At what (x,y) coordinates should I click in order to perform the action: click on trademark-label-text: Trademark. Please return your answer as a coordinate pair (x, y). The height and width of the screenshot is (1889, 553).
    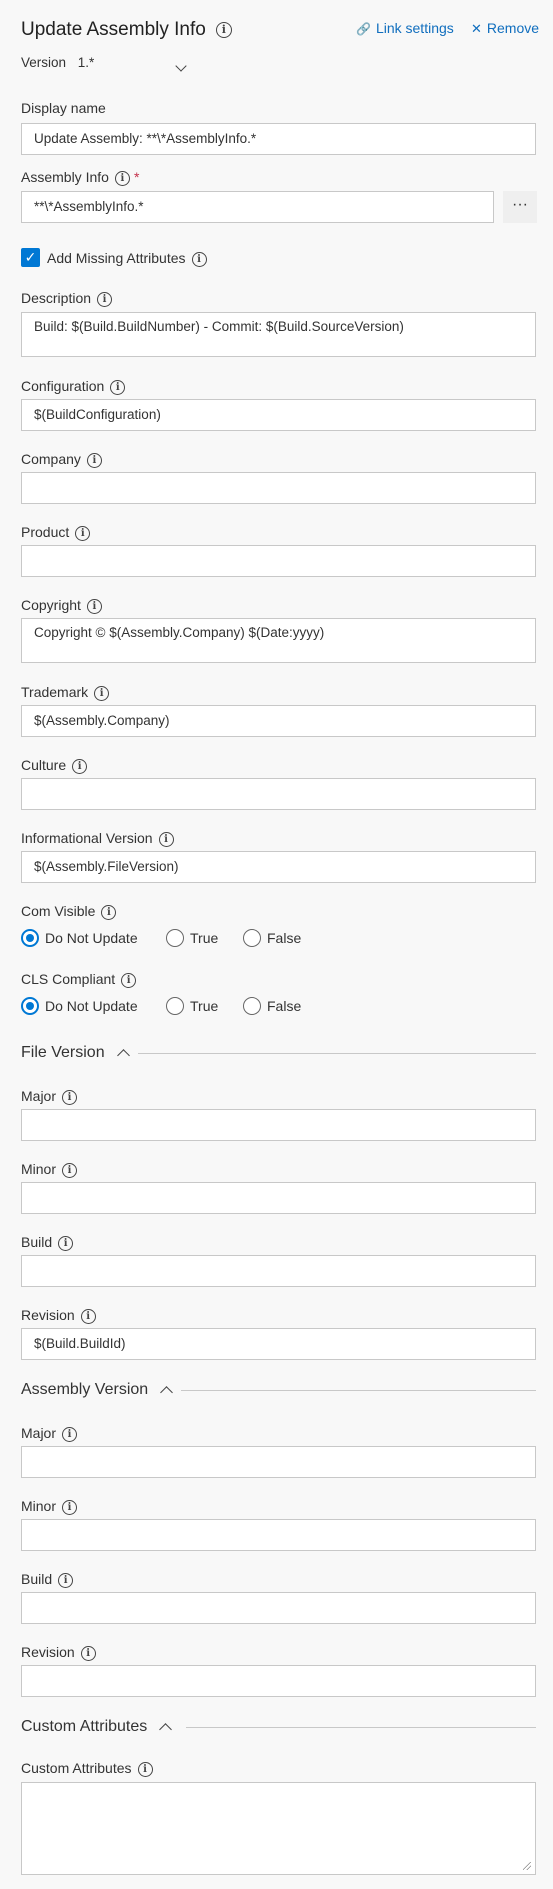
    Looking at the image, I should click on (55, 692).